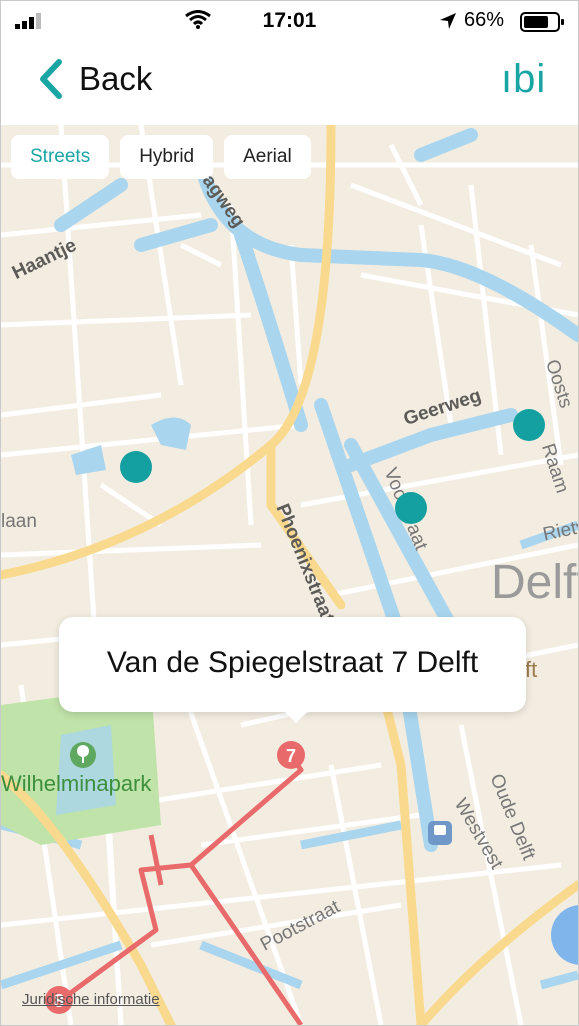  Describe the element at coordinates (534, 582) in the screenshot. I see `city-label-delft: Delft` at that location.